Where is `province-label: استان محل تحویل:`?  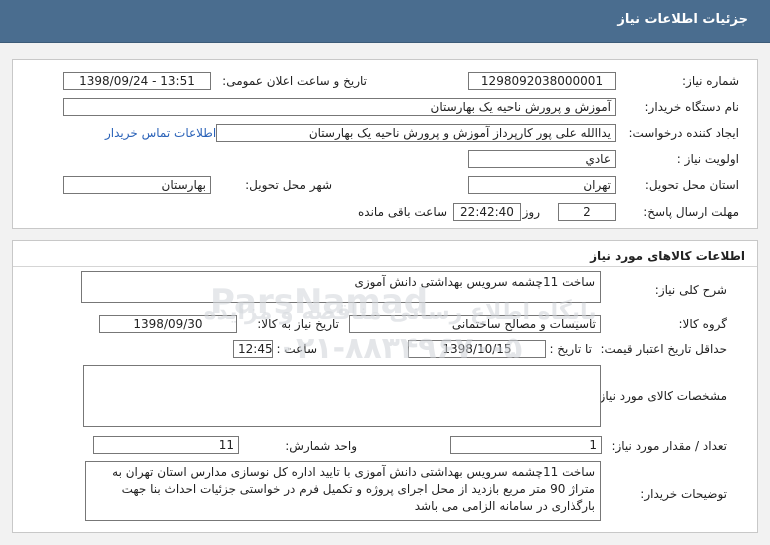
province-label: استان محل تحویل: is located at coordinates (691, 185).